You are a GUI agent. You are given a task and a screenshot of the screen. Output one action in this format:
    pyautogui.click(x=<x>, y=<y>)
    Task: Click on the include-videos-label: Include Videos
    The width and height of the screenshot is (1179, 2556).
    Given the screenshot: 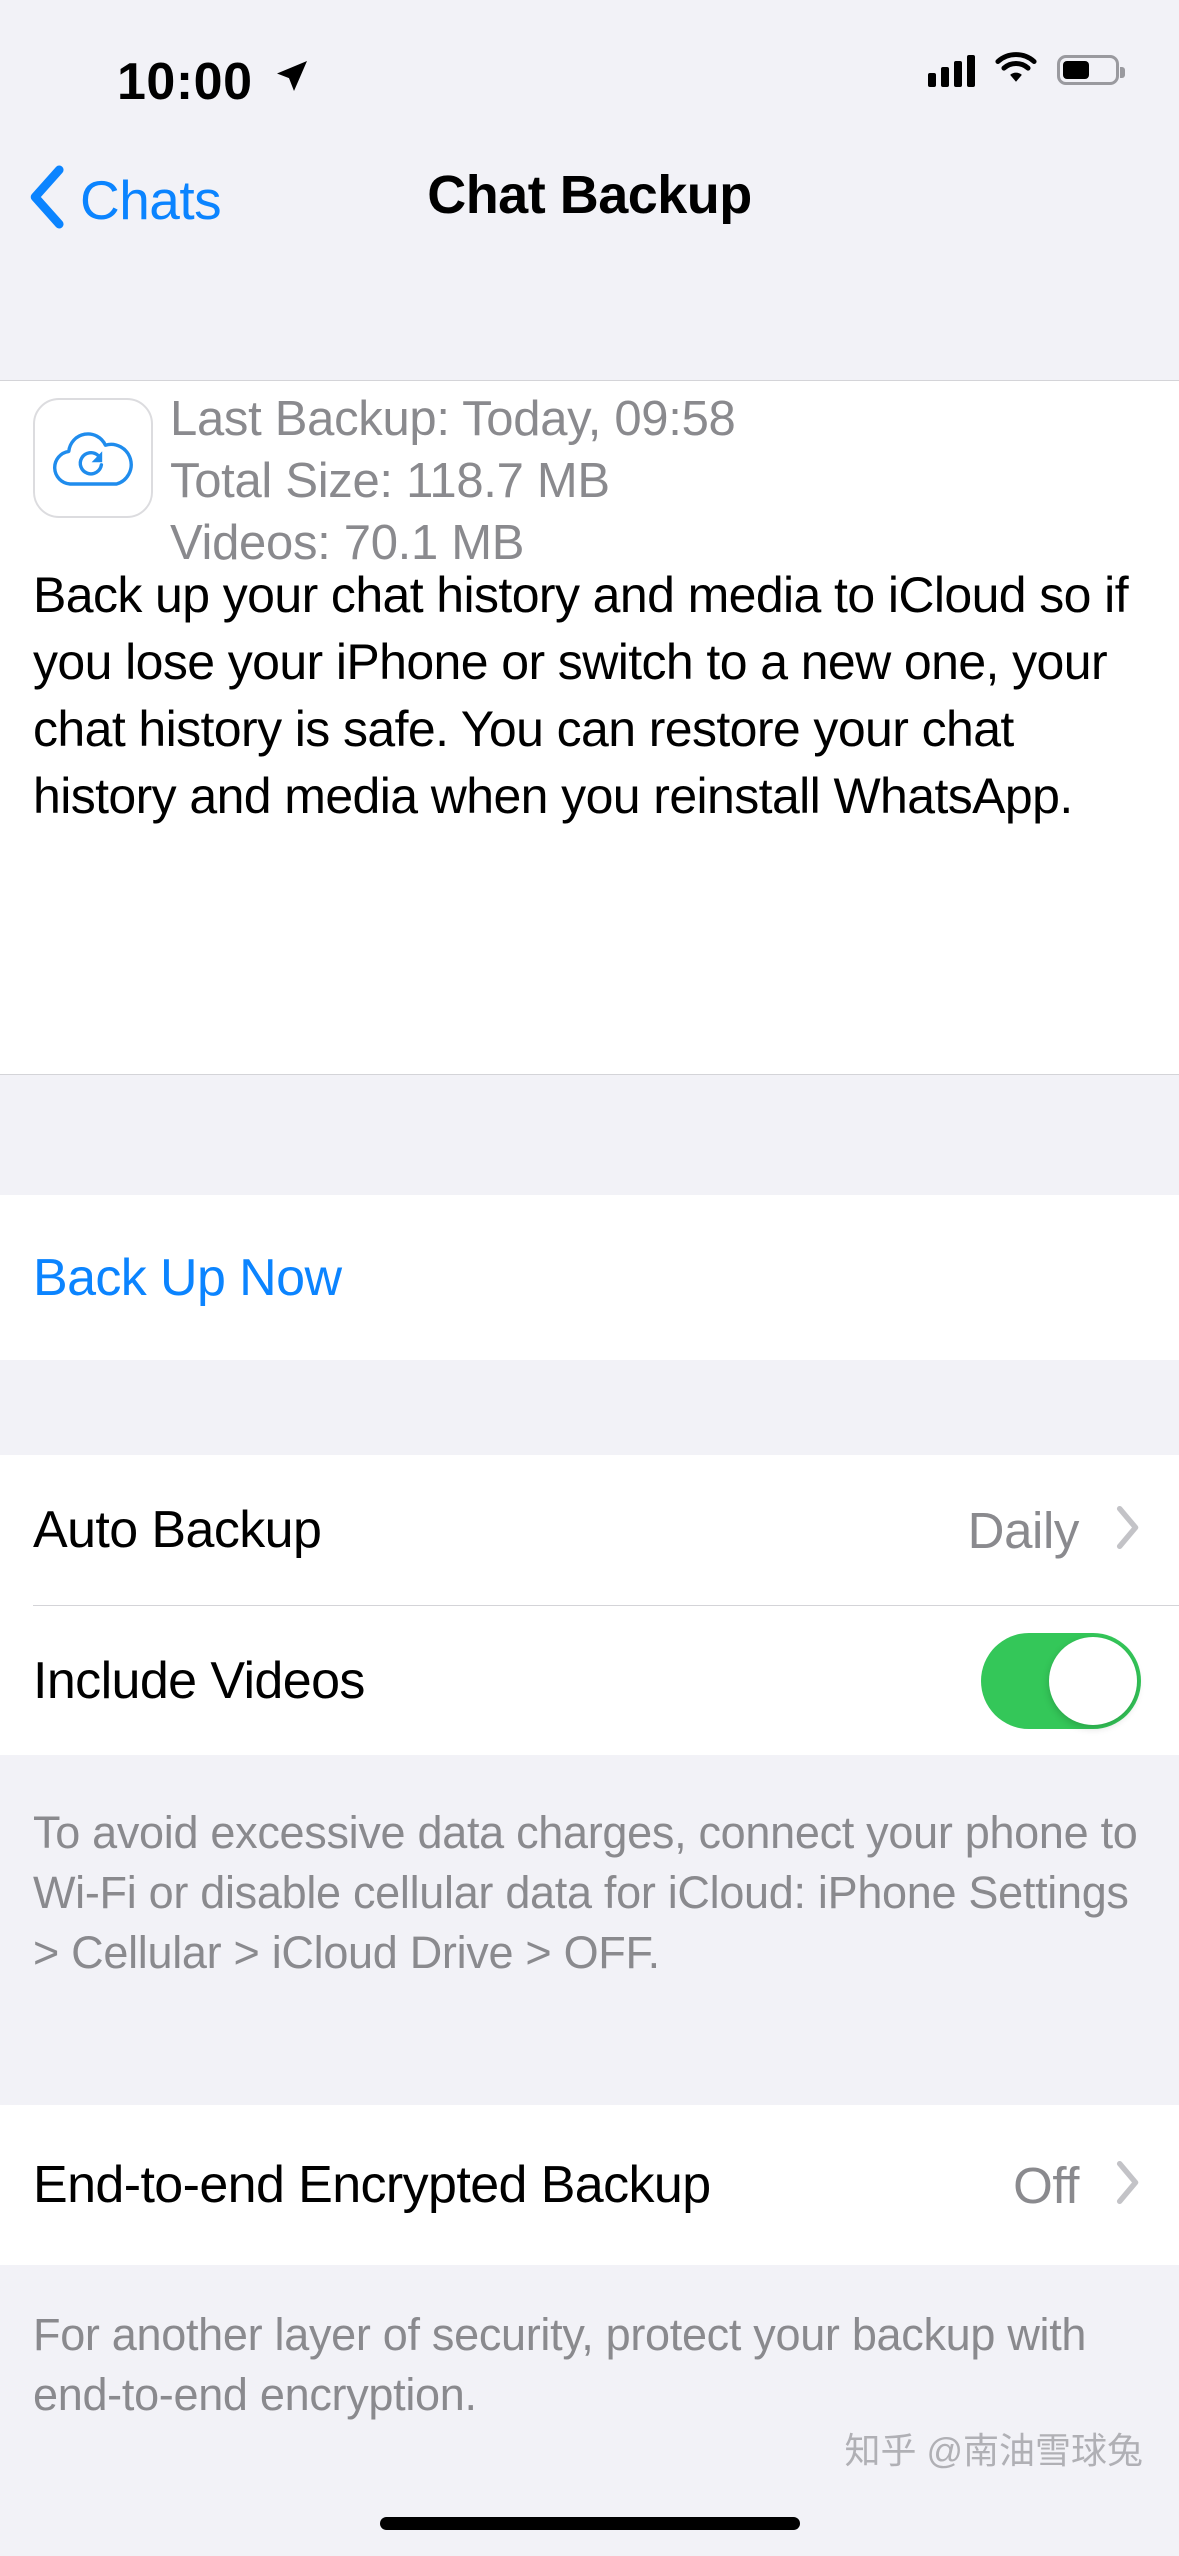 What is the action you would take?
    pyautogui.click(x=199, y=1680)
    